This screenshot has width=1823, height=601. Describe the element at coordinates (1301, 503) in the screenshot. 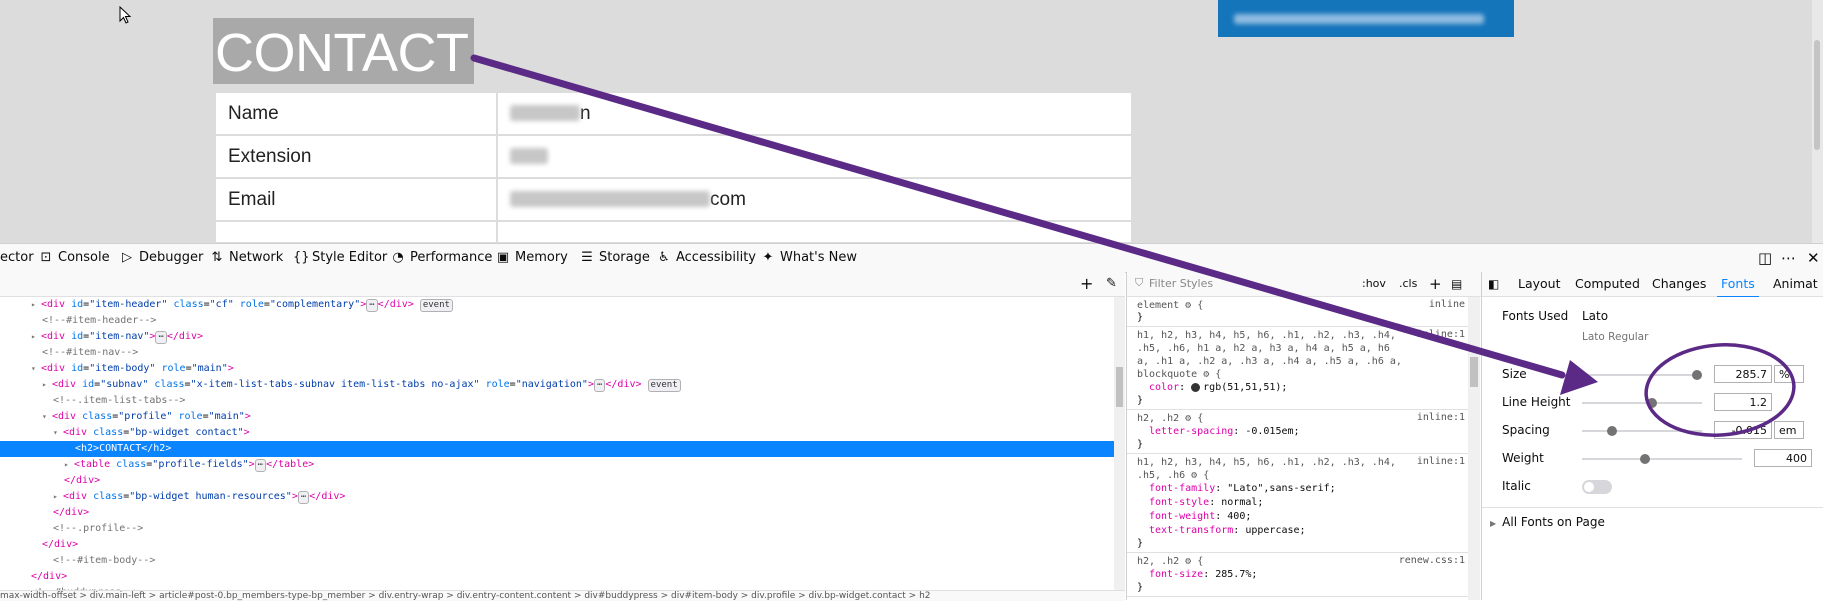

I see `css-declaration: font-style: normal;` at that location.